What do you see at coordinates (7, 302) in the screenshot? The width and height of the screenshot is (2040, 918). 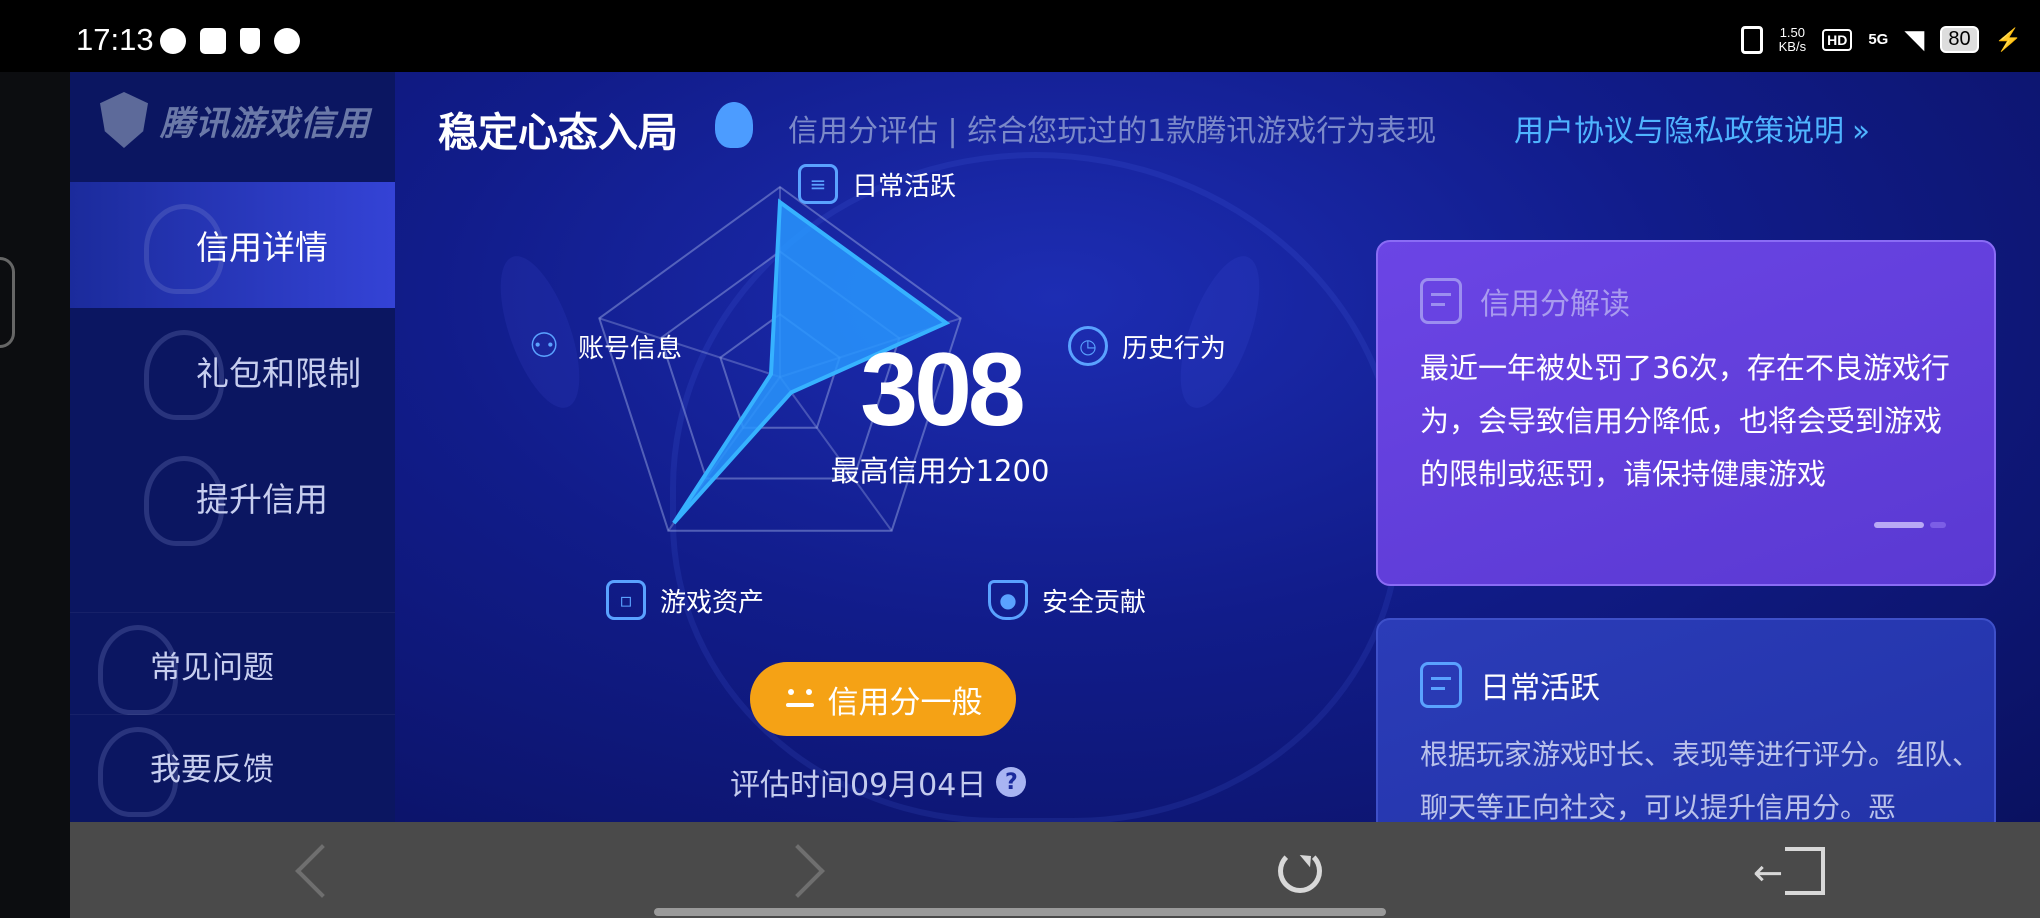 I see `edge-handle` at bounding box center [7, 302].